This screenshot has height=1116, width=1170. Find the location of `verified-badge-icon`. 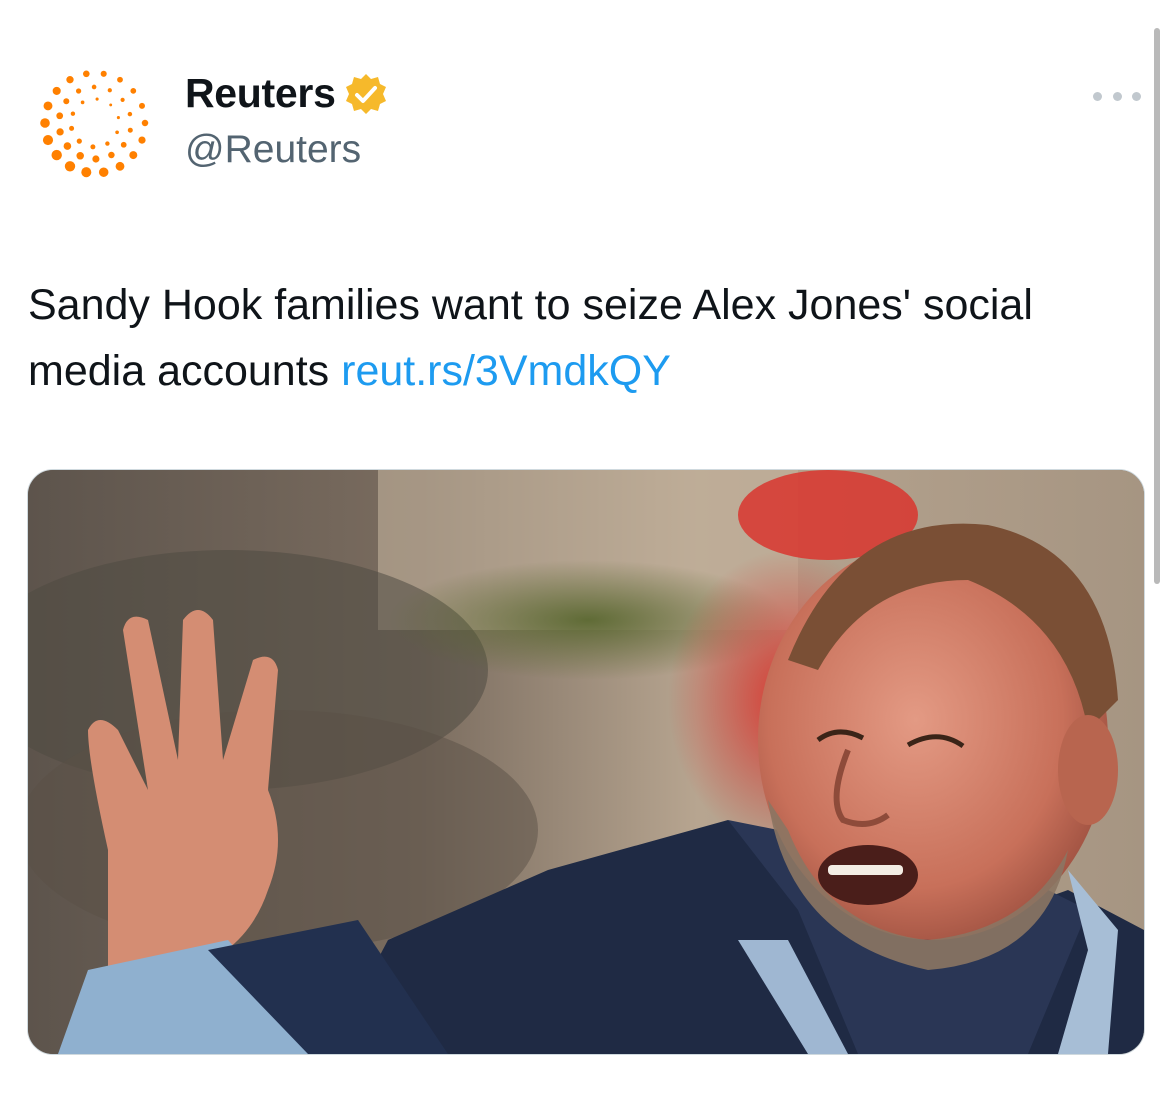

verified-badge-icon is located at coordinates (365, 93).